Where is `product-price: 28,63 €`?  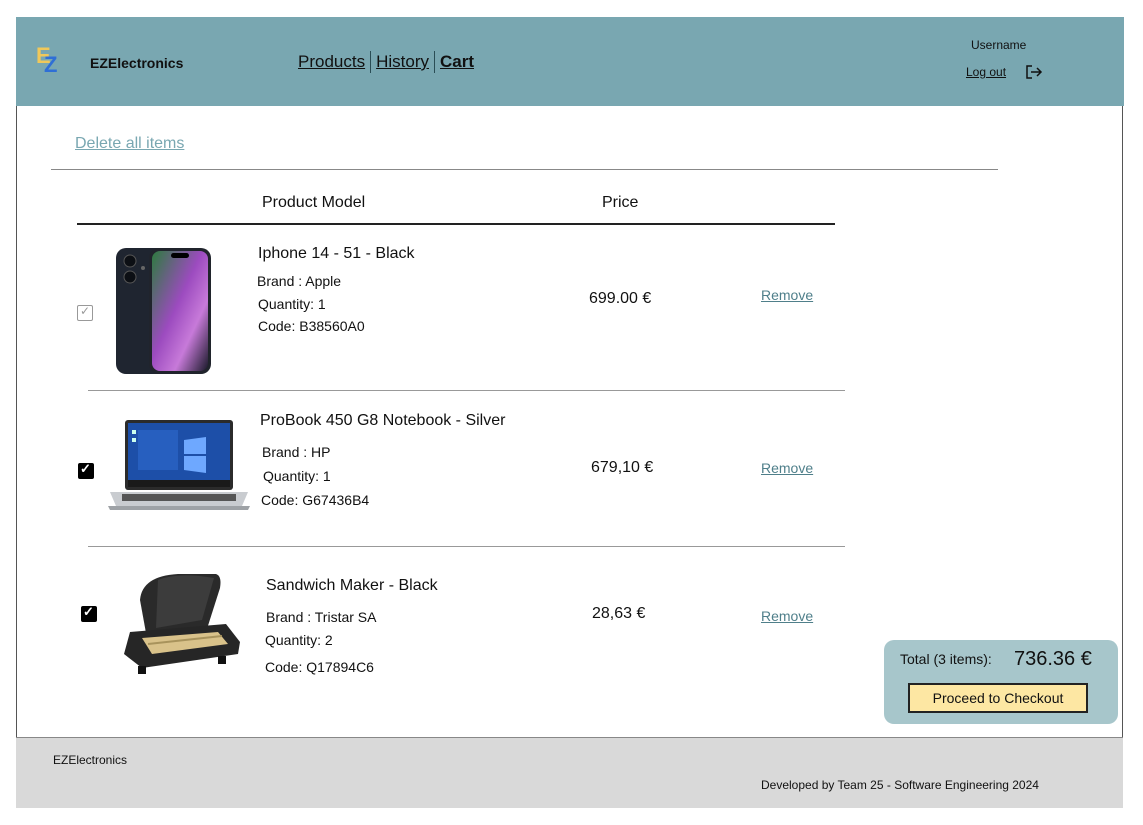 product-price: 28,63 € is located at coordinates (619, 613).